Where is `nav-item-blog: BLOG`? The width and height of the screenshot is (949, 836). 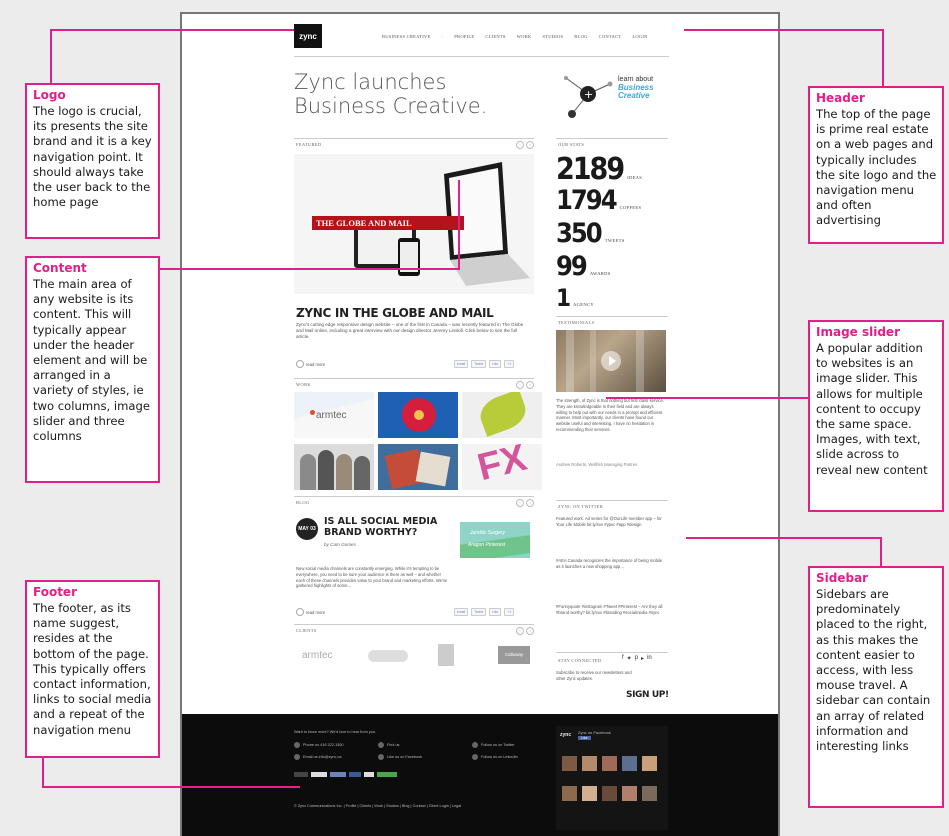
nav-item-blog: BLOG is located at coordinates (580, 36).